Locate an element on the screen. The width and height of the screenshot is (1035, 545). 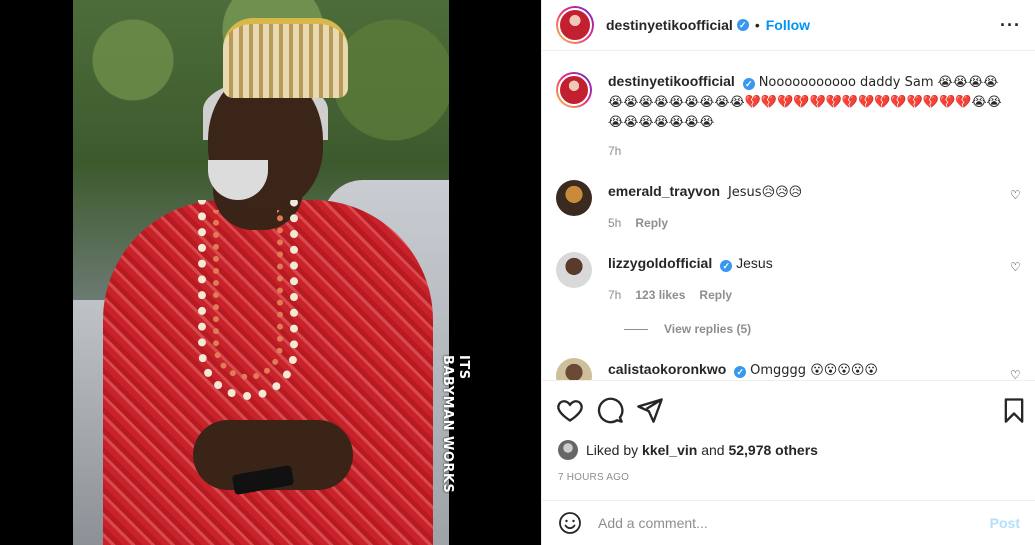
photo-cap is located at coordinates (285, 58).